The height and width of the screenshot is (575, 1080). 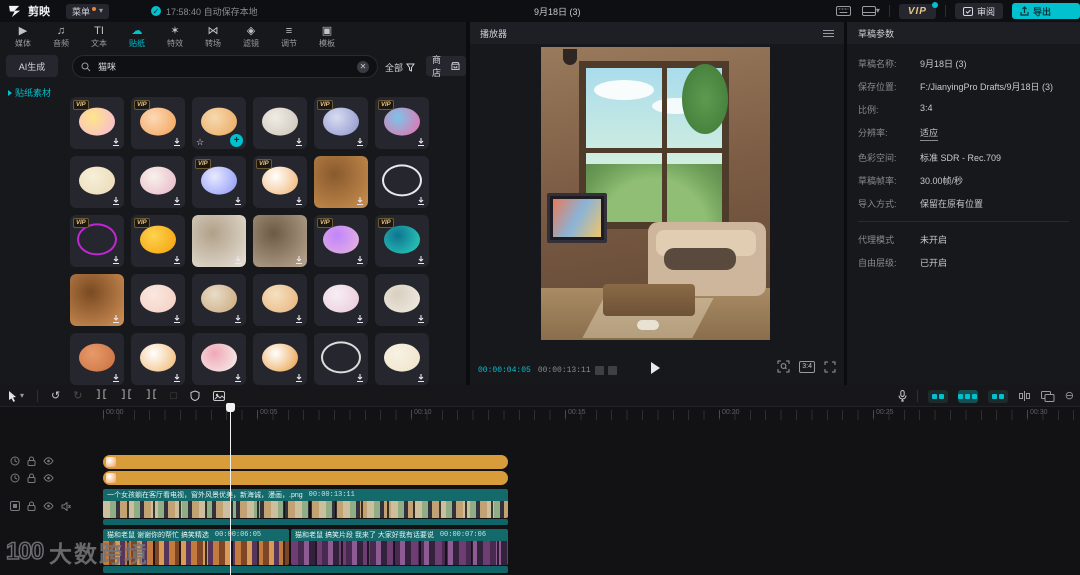 I want to click on preview-quality-icon, so click(x=599, y=370).